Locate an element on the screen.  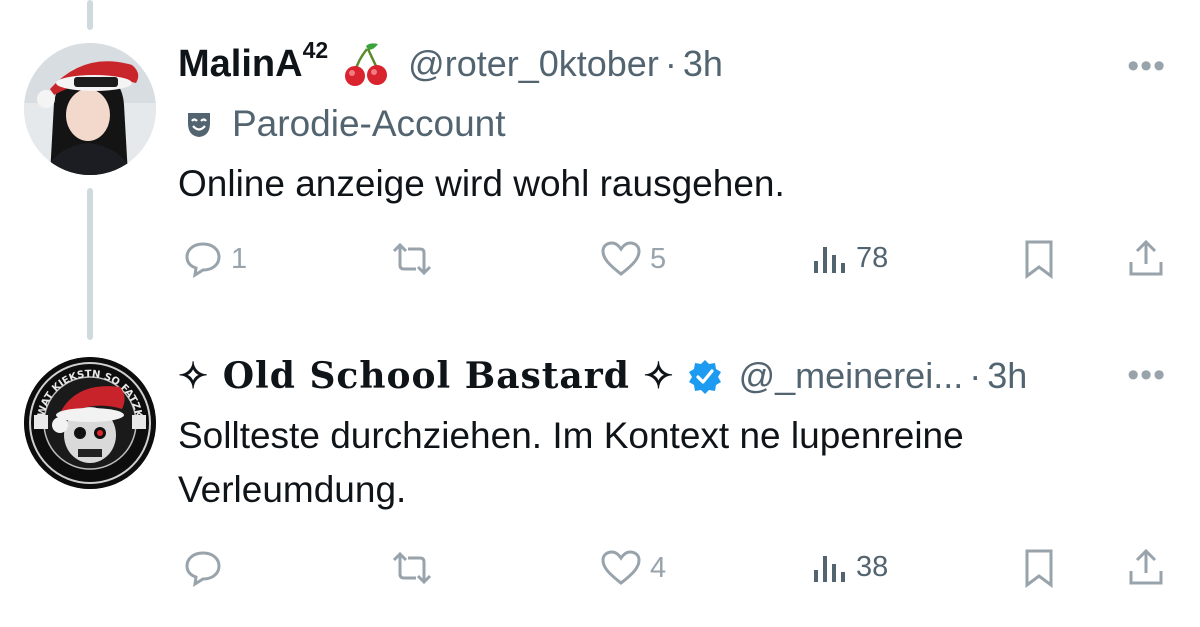
handle: @roter_0ktober is located at coordinates (533, 64).